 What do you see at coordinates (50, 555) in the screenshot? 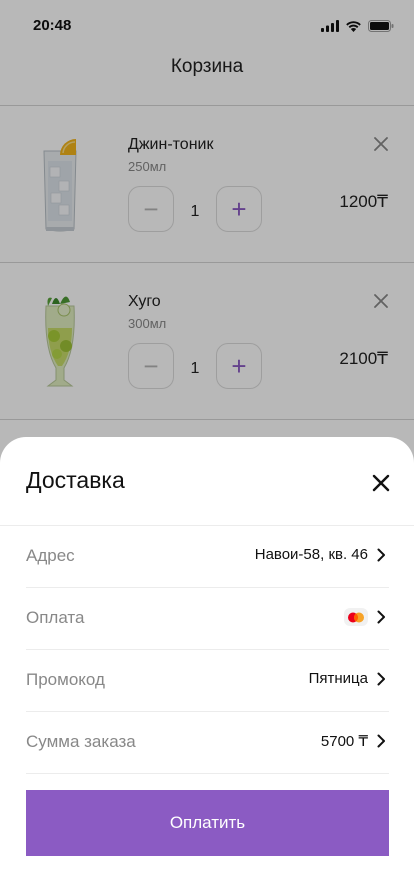
I see `row-label: Адрес` at bounding box center [50, 555].